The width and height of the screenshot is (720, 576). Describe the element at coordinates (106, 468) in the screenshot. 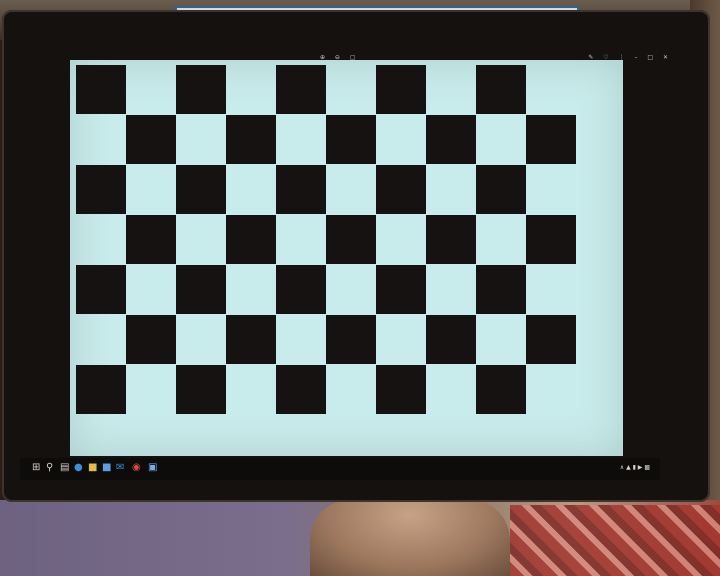

I see `store-icon: ■` at that location.